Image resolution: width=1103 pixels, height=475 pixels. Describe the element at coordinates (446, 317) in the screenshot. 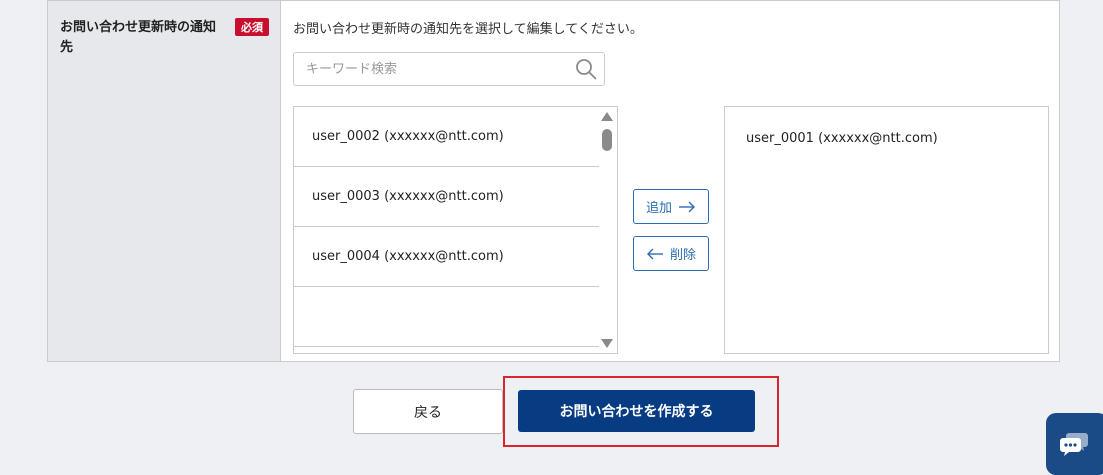

I see `list-item-empty` at that location.